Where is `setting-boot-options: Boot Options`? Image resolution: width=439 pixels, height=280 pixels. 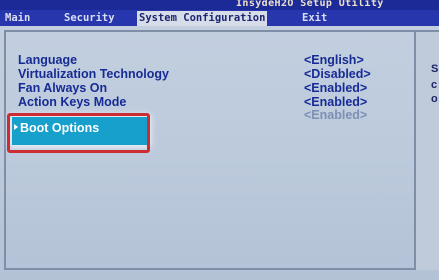
setting-boot-options: Boot Options is located at coordinates (59, 128).